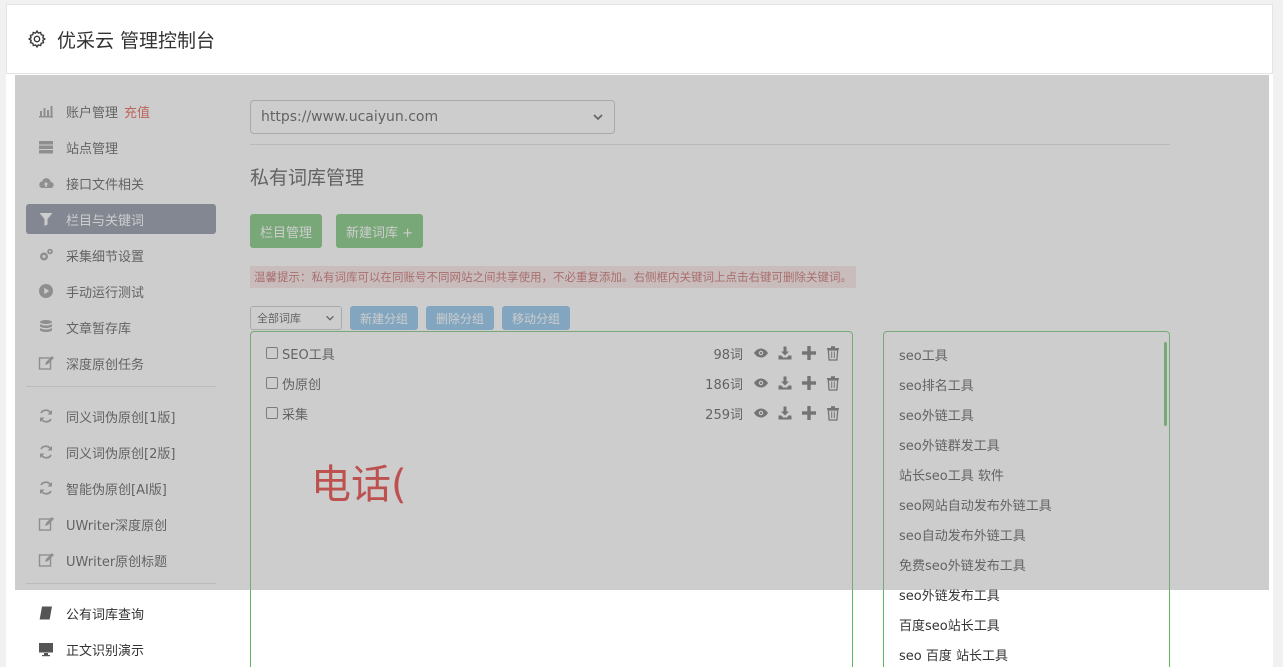 This screenshot has width=1283, height=667. What do you see at coordinates (553, 413) in the screenshot?
I see `list-item: 采集 259词` at bounding box center [553, 413].